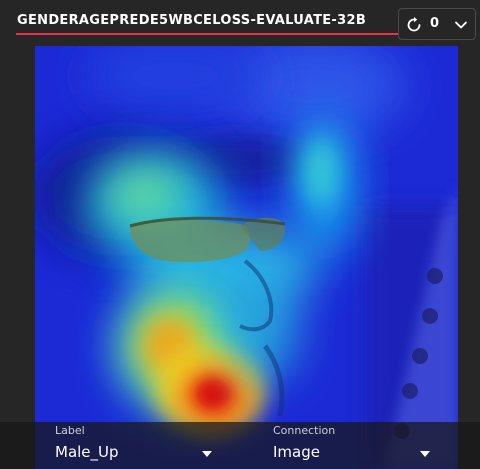 The image size is (480, 469). I want to click on panel-title: GENDERAGEPREDE5WBCELOSS-EVALUATE-32B, so click(192, 20).